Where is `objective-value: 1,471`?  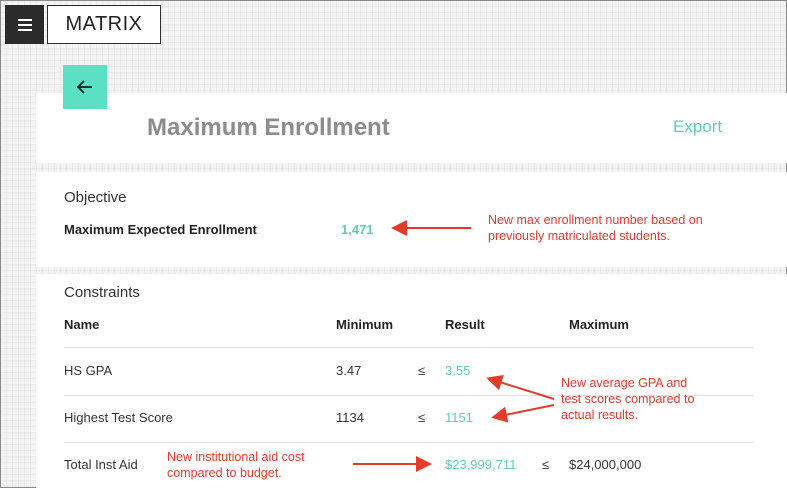 objective-value: 1,471 is located at coordinates (357, 229).